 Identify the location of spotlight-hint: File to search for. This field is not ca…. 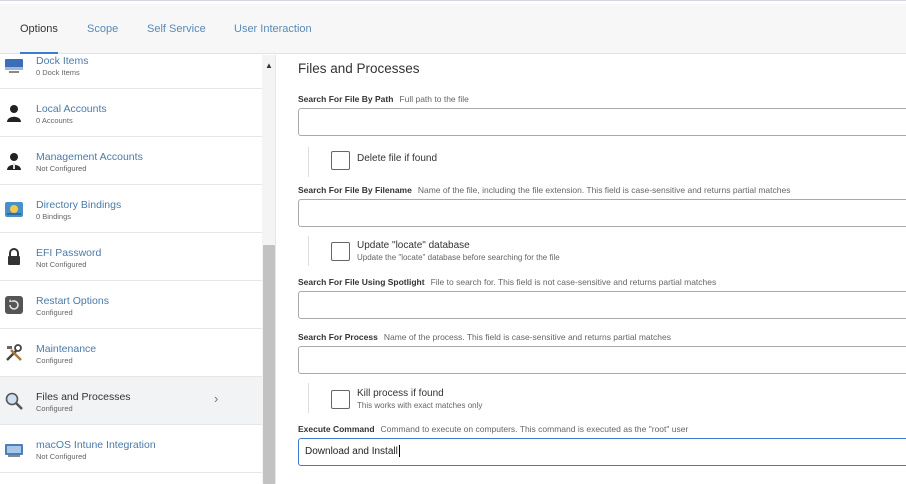
(573, 282).